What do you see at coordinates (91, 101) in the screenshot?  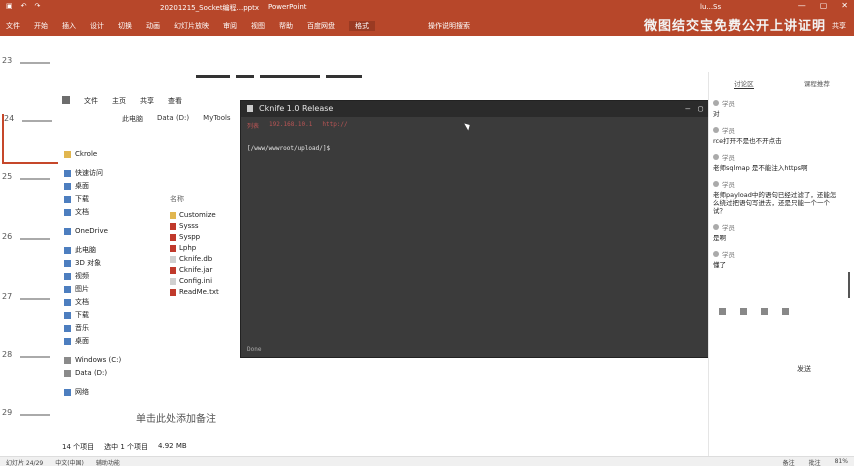 I see `explorer-tab-file: 文件` at bounding box center [91, 101].